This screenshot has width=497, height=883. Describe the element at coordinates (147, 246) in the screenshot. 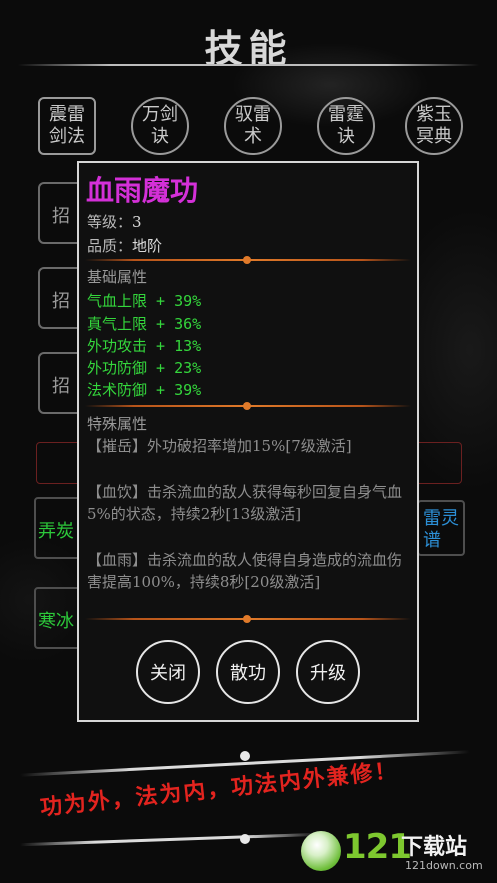

I see `quality-value: 地阶` at that location.